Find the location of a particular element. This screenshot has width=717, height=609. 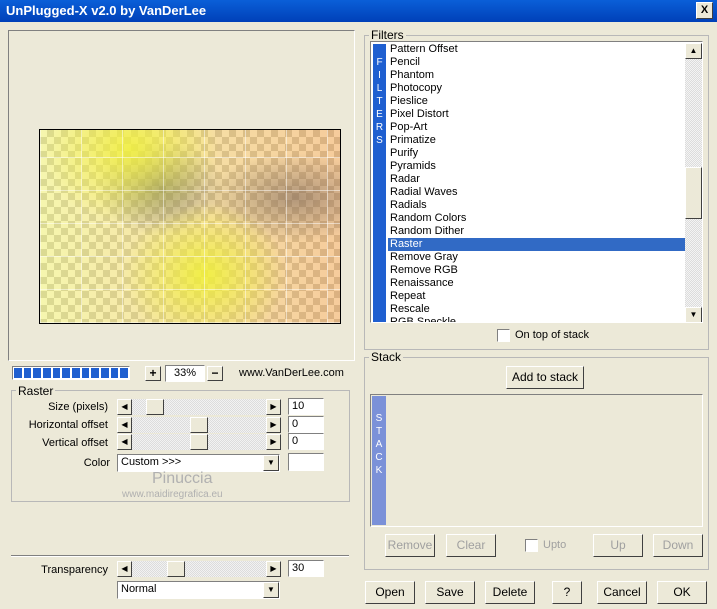

on-top-checkbox is located at coordinates (503, 335).